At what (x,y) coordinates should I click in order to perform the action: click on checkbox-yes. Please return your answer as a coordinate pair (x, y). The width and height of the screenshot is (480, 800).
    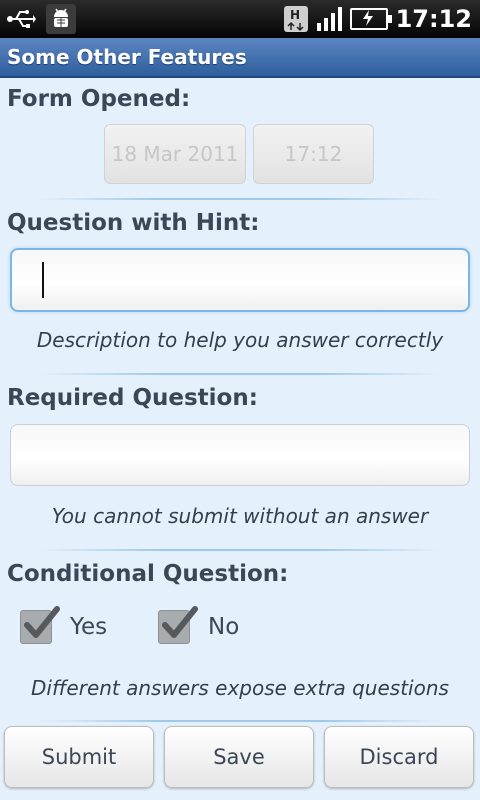
    Looking at the image, I should click on (40, 625).